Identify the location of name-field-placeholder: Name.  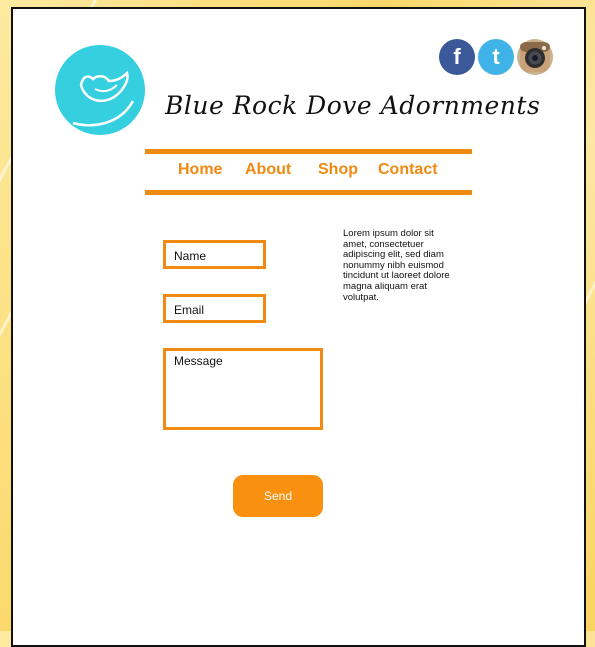
(190, 256).